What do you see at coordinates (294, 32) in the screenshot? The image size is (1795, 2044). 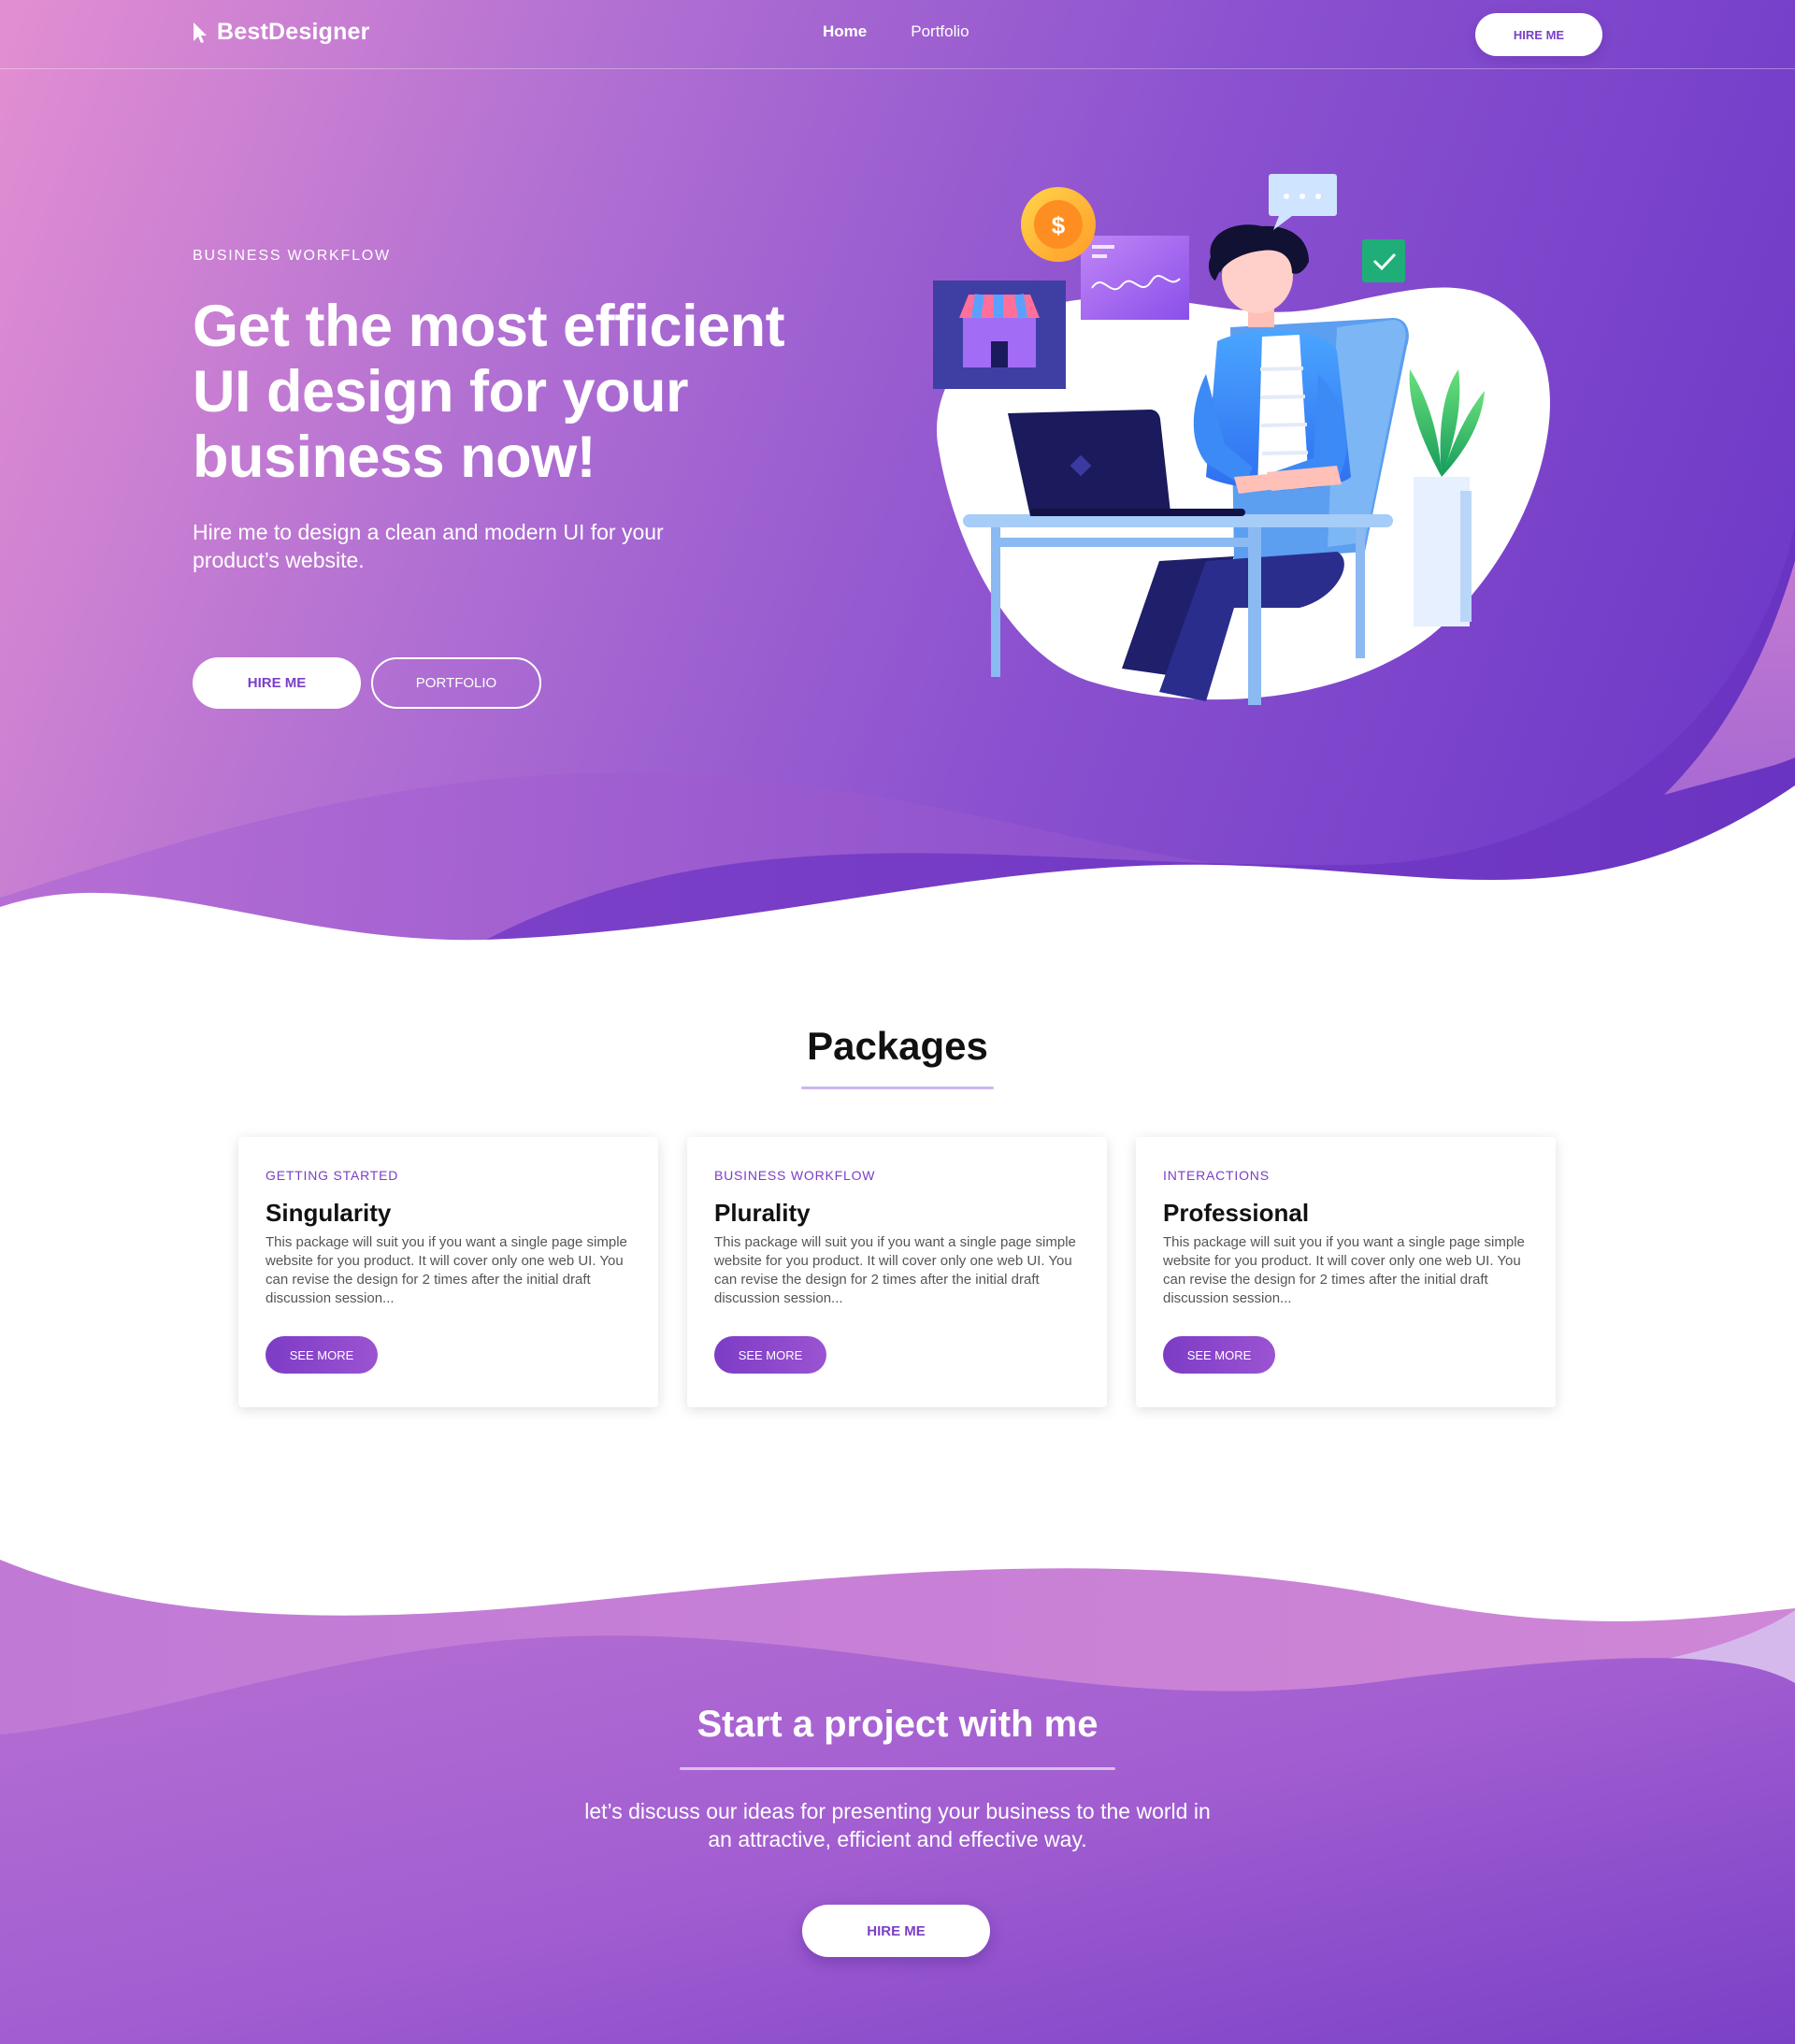 I see `brand-name: BestDesigner` at bounding box center [294, 32].